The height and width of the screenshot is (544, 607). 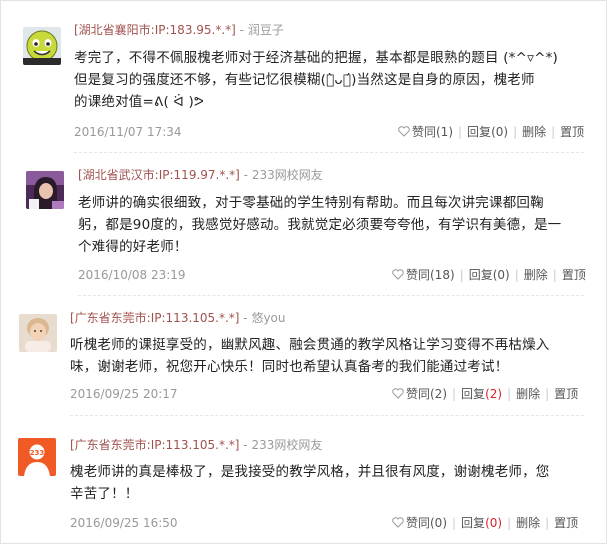 What do you see at coordinates (37, 453) in the screenshot?
I see `svg-text: 233` at bounding box center [37, 453].